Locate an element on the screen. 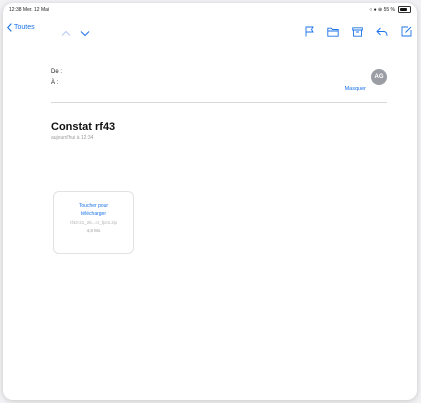 Image resolution: width=421 pixels, height=403 pixels. attachment-action-line2: télécharger is located at coordinates (93, 213).